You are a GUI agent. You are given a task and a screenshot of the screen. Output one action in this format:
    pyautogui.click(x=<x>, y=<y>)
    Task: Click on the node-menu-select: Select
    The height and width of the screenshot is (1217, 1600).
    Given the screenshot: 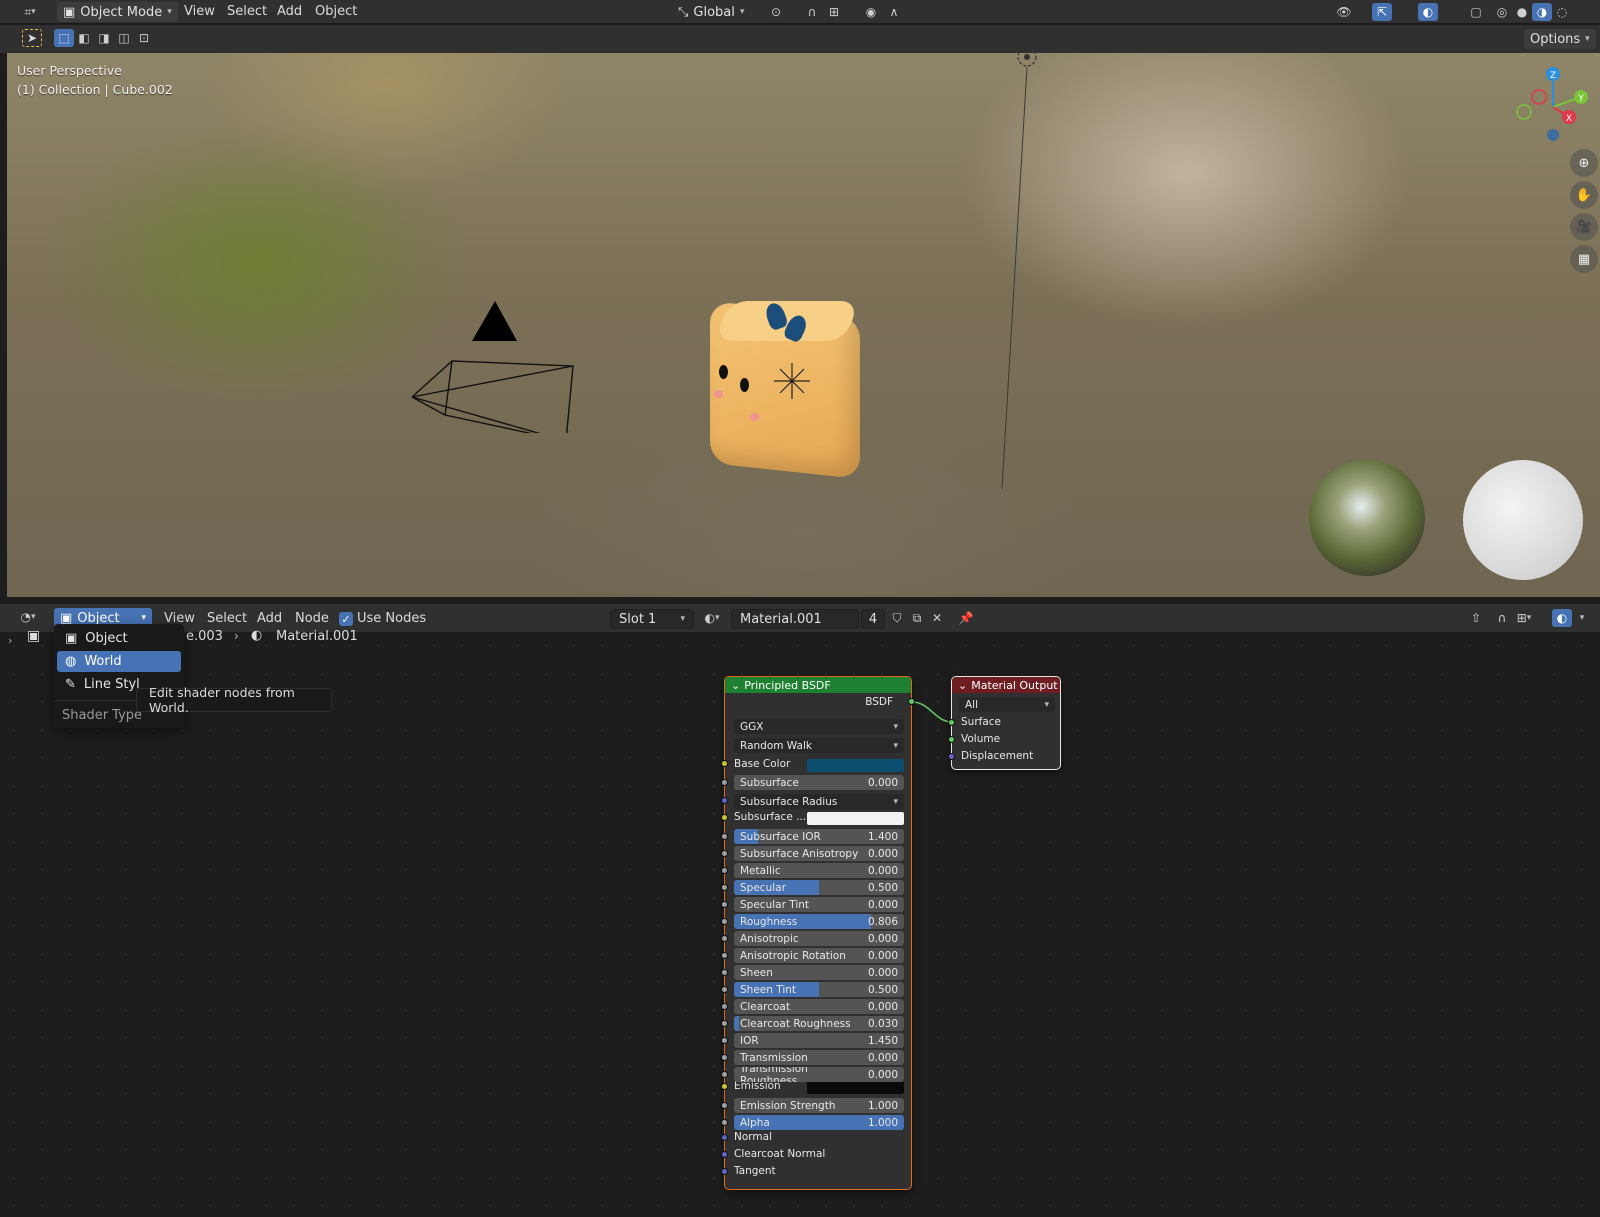 What is the action you would take?
    pyautogui.click(x=227, y=618)
    